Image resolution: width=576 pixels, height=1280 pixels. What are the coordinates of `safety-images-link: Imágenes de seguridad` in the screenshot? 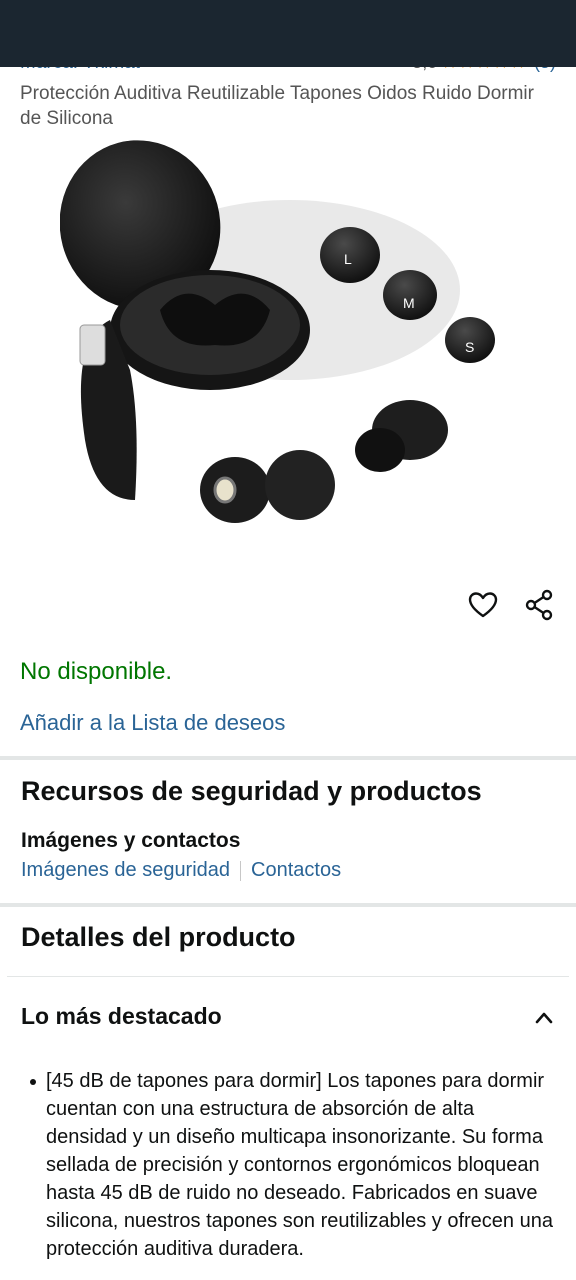 It's located at (125, 870).